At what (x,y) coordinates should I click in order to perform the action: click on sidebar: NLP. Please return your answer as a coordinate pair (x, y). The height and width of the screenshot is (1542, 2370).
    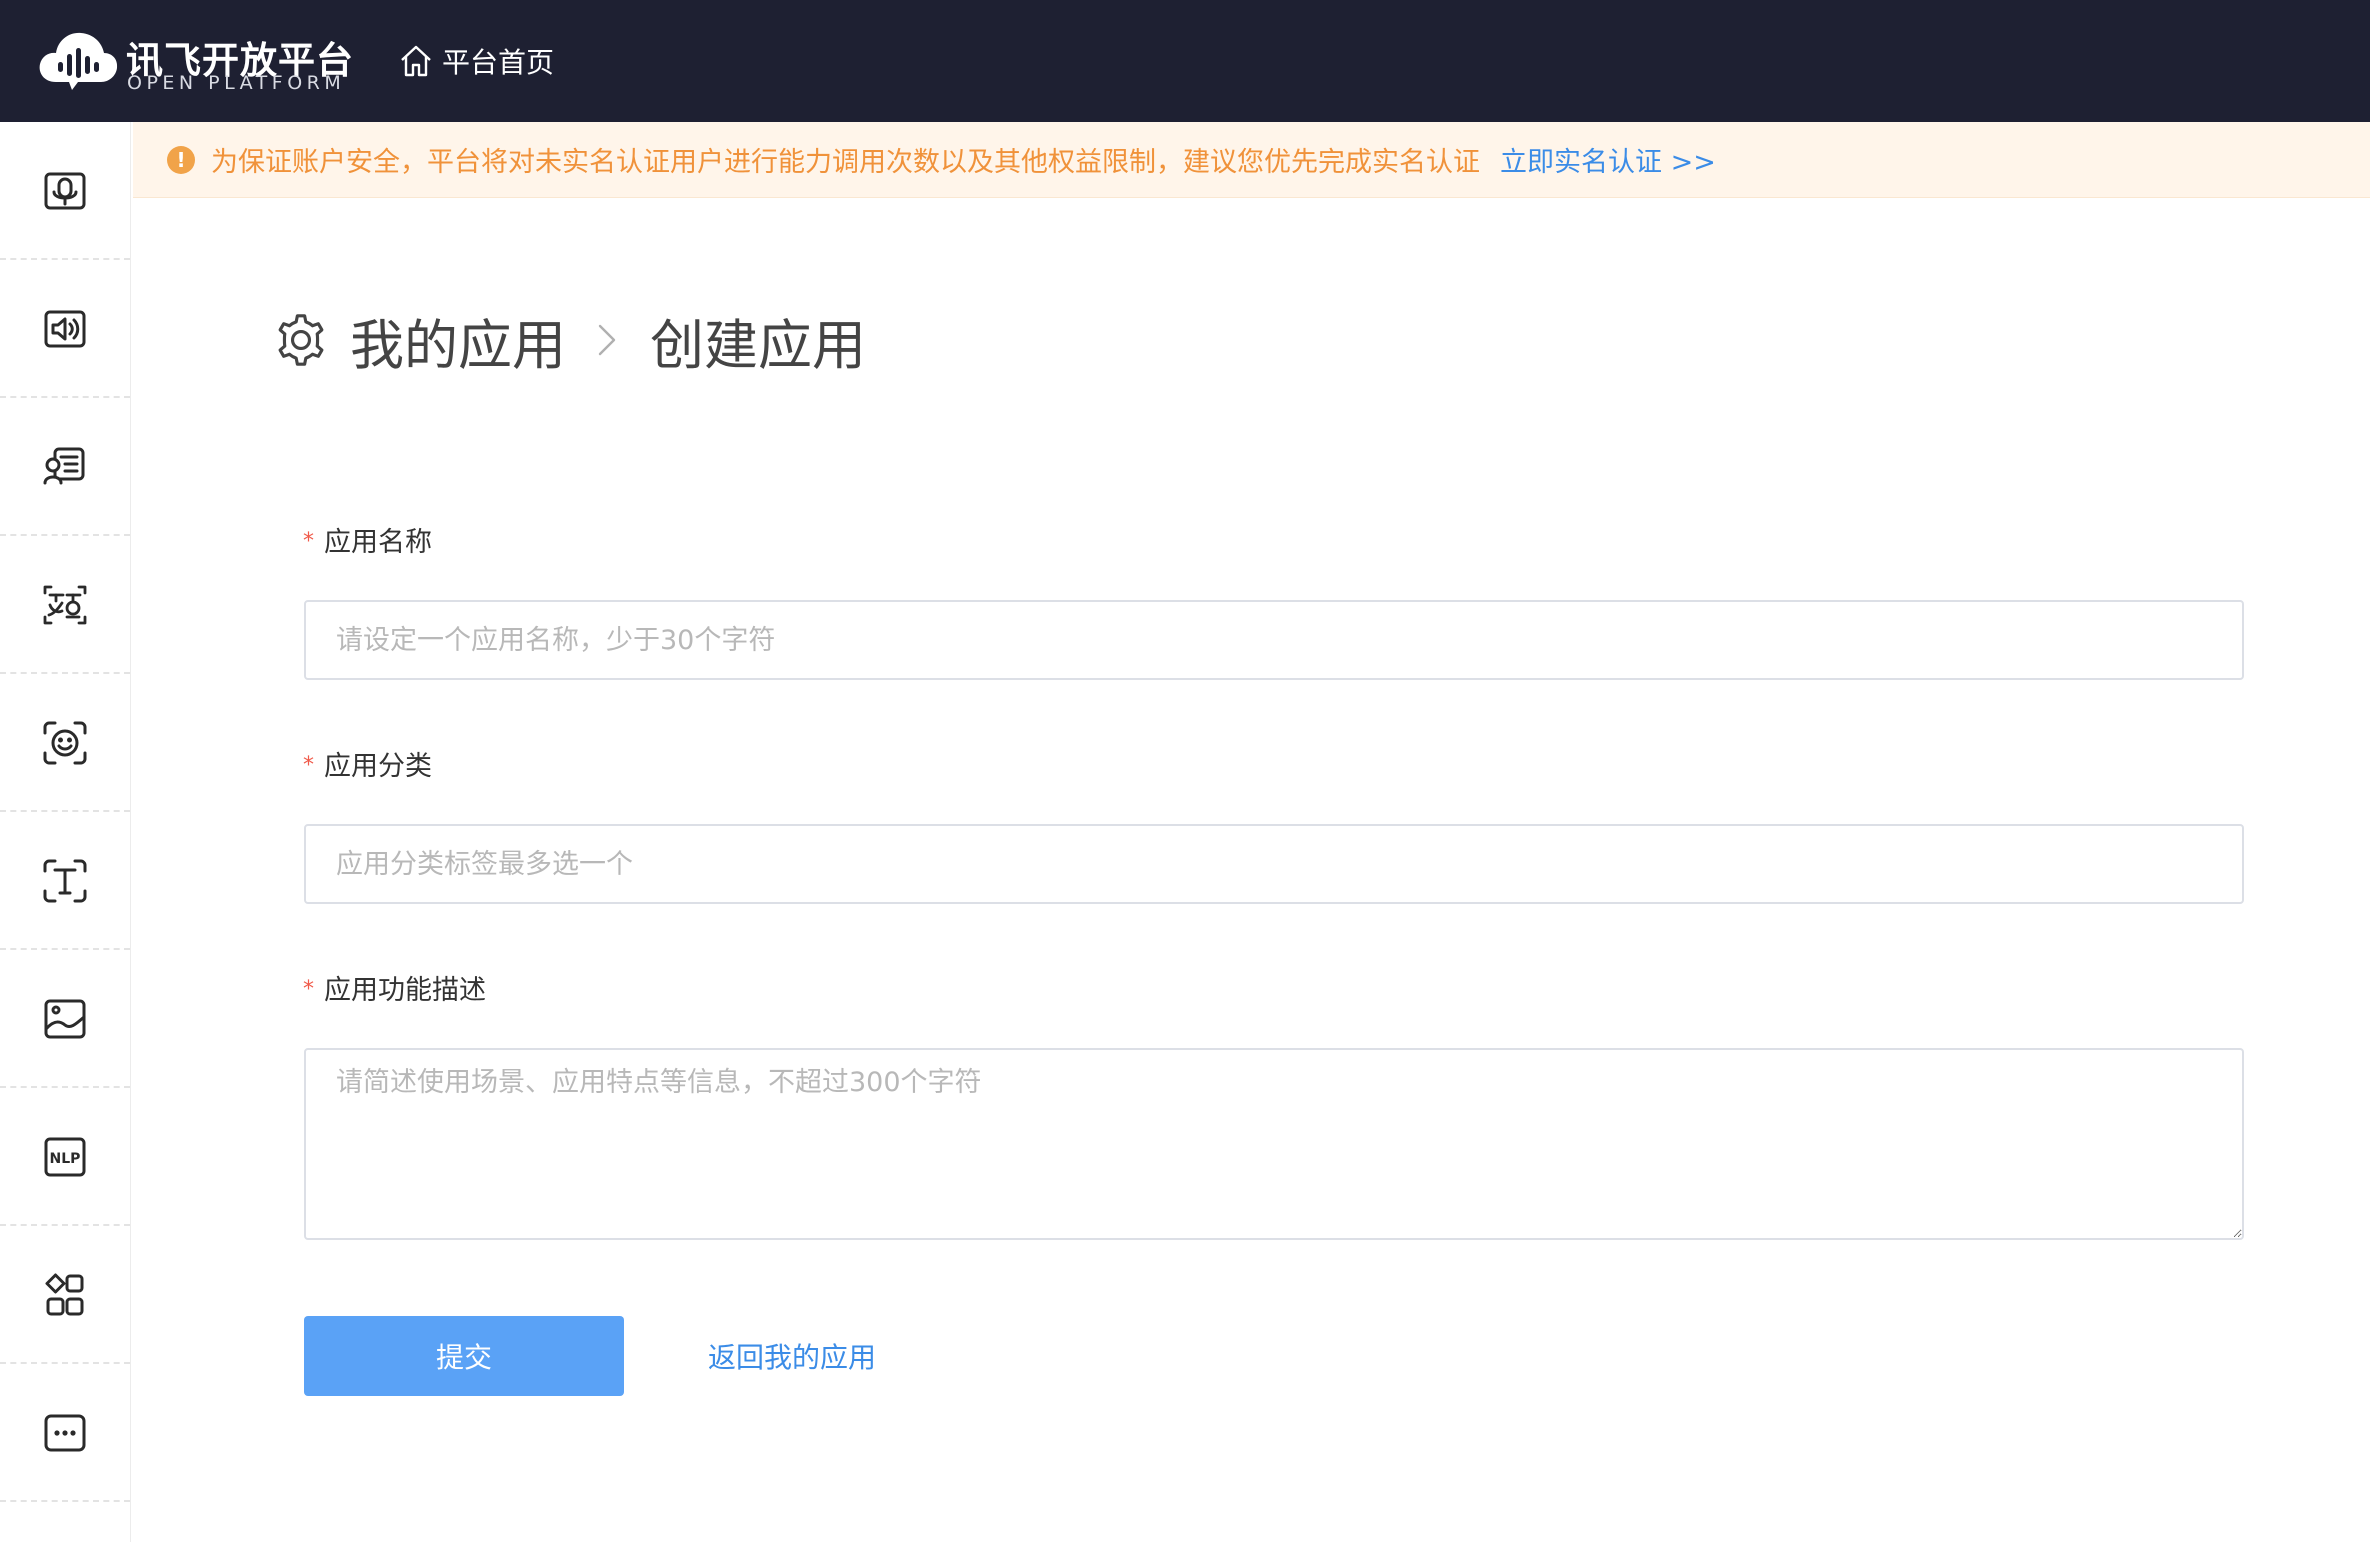
    Looking at the image, I should click on (65, 832).